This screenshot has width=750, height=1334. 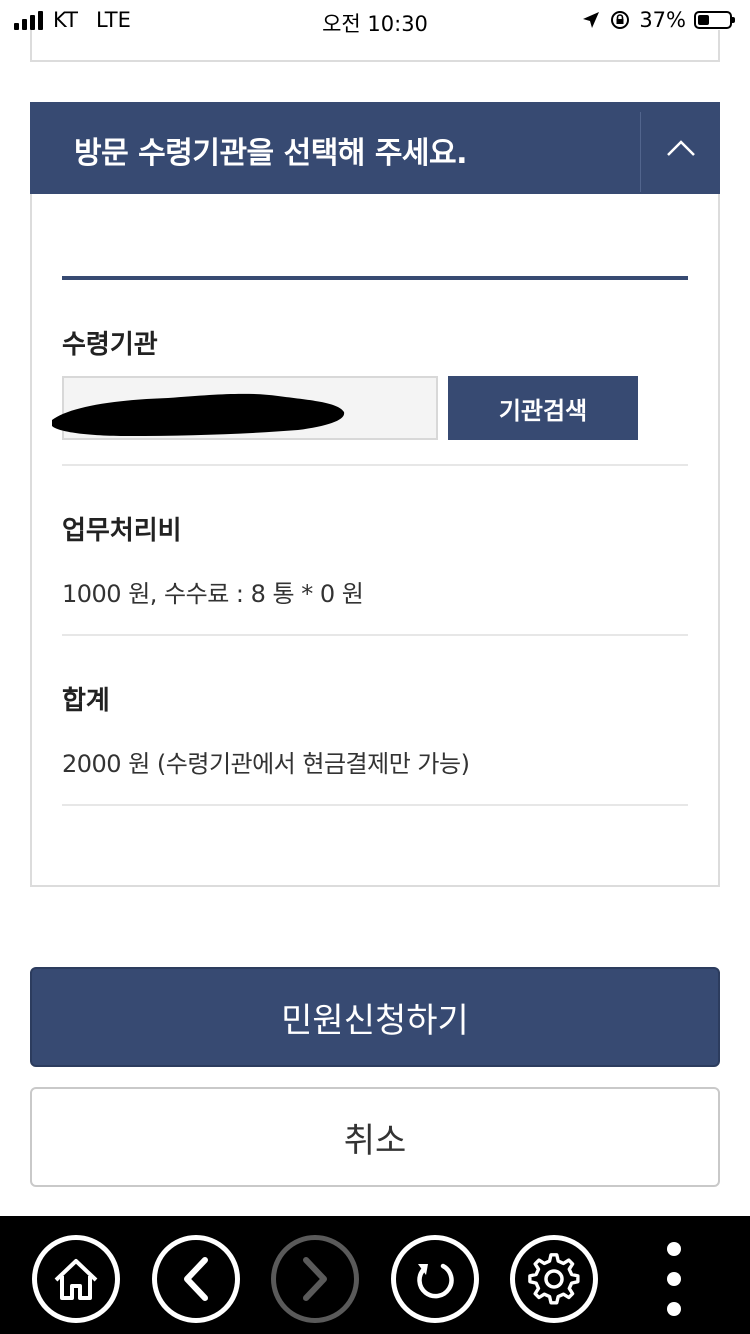 What do you see at coordinates (213, 594) in the screenshot?
I see `processing-fee-value: 1000 원, 수수료 : 8 통 * 0 원` at bounding box center [213, 594].